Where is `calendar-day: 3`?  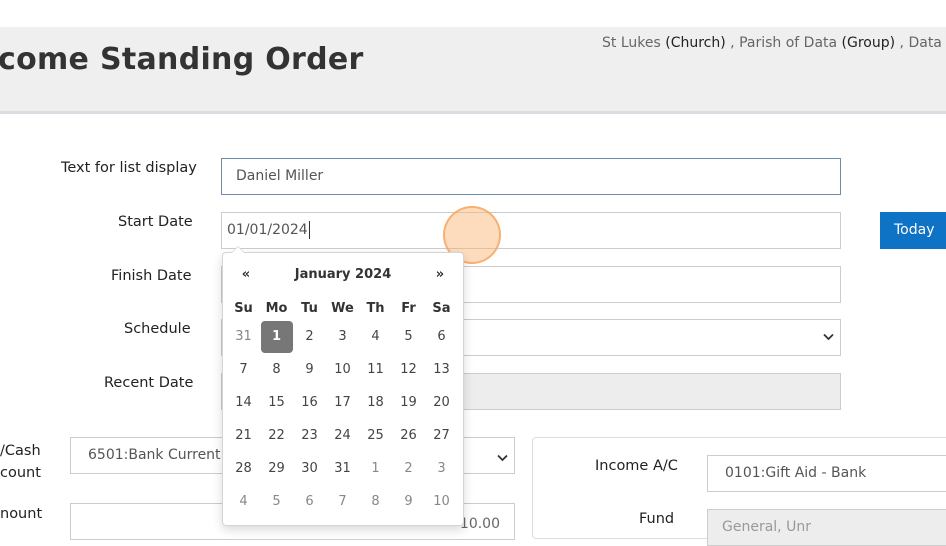 calendar-day: 3 is located at coordinates (342, 336).